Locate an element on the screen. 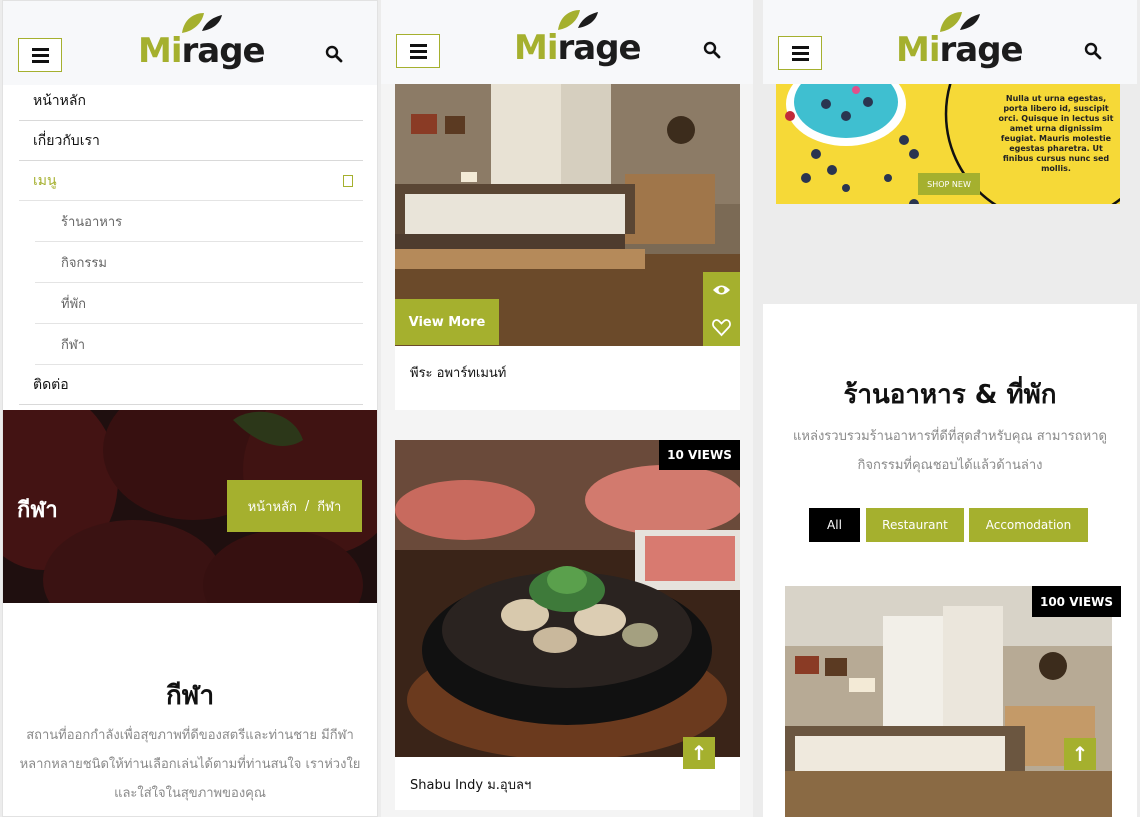 This screenshot has width=1140, height=817. nav-item-home: หน้าหลัก is located at coordinates (191, 101).